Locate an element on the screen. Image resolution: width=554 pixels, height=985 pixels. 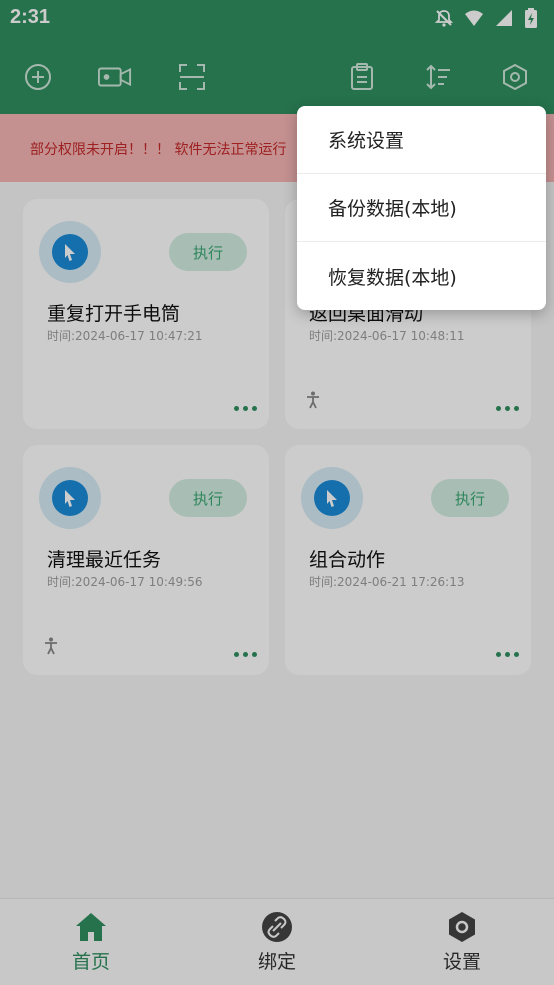
menu-item-restore-local: 恢复数据(本地) is located at coordinates (421, 276).